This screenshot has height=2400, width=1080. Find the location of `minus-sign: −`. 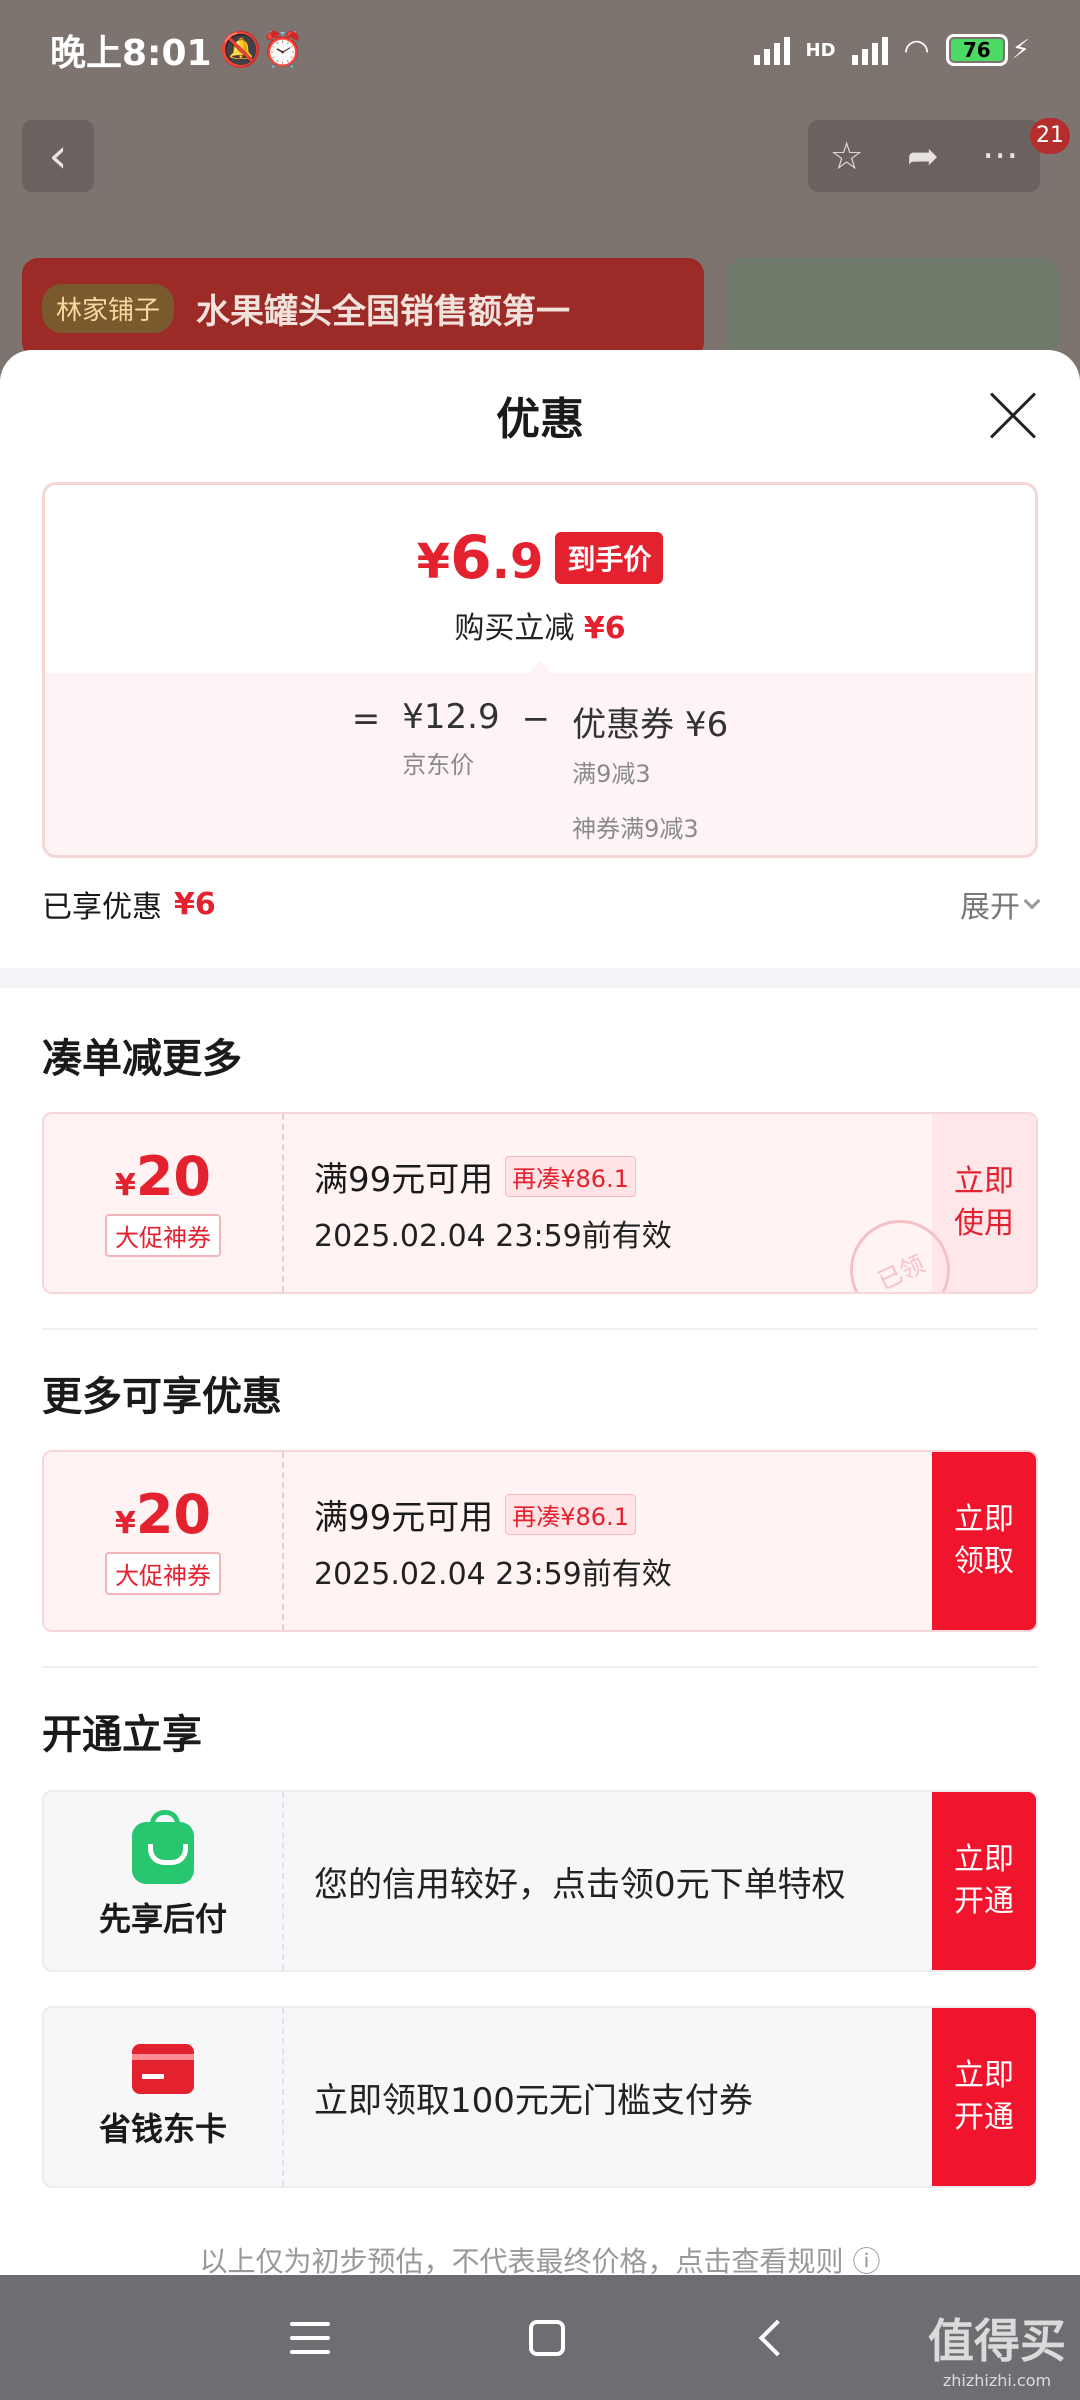

minus-sign: − is located at coordinates (536, 719).